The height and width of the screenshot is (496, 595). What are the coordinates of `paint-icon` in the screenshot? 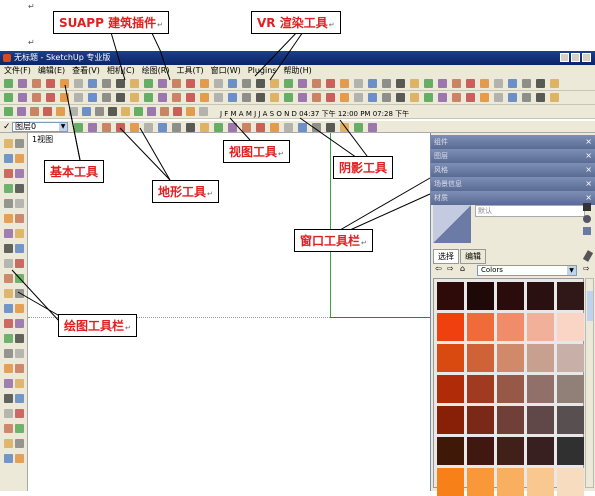 It's located at (587, 219).